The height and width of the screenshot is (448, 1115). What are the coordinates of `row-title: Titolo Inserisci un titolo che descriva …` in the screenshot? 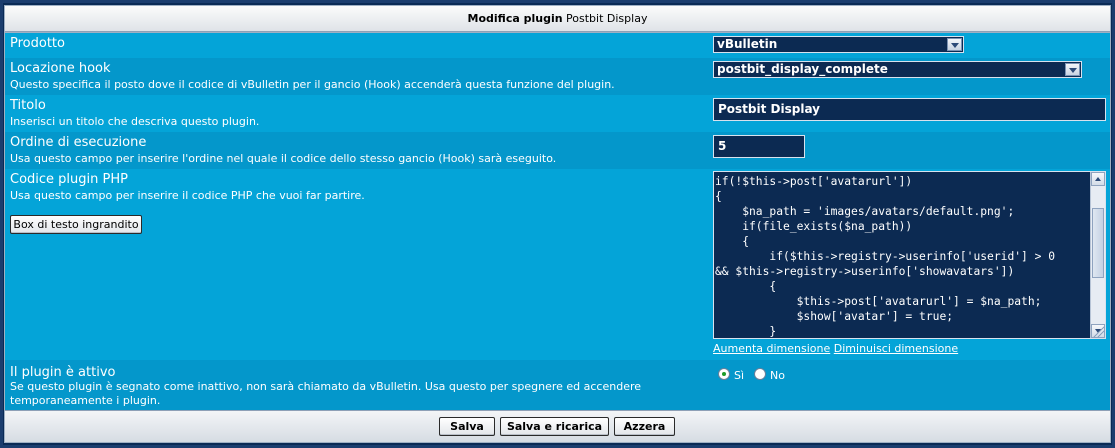 It's located at (557, 113).